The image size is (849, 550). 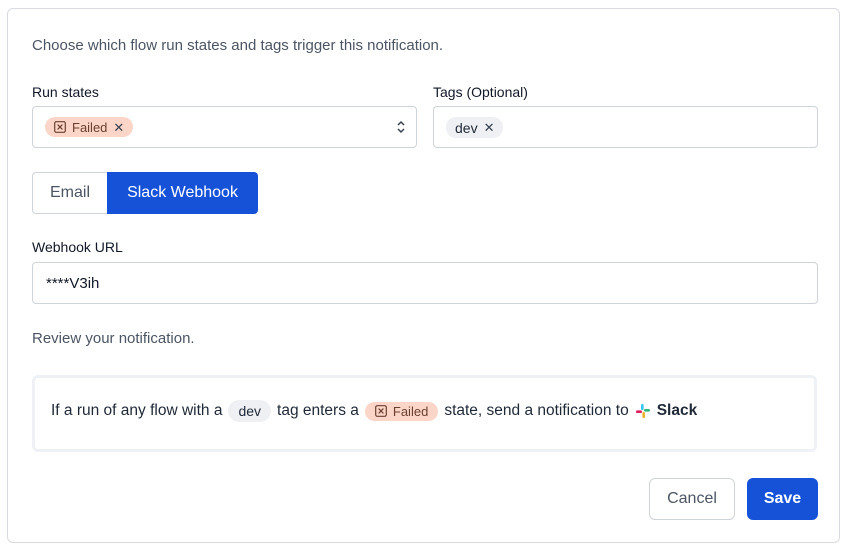 I want to click on summary-tag: dev, so click(x=250, y=411).